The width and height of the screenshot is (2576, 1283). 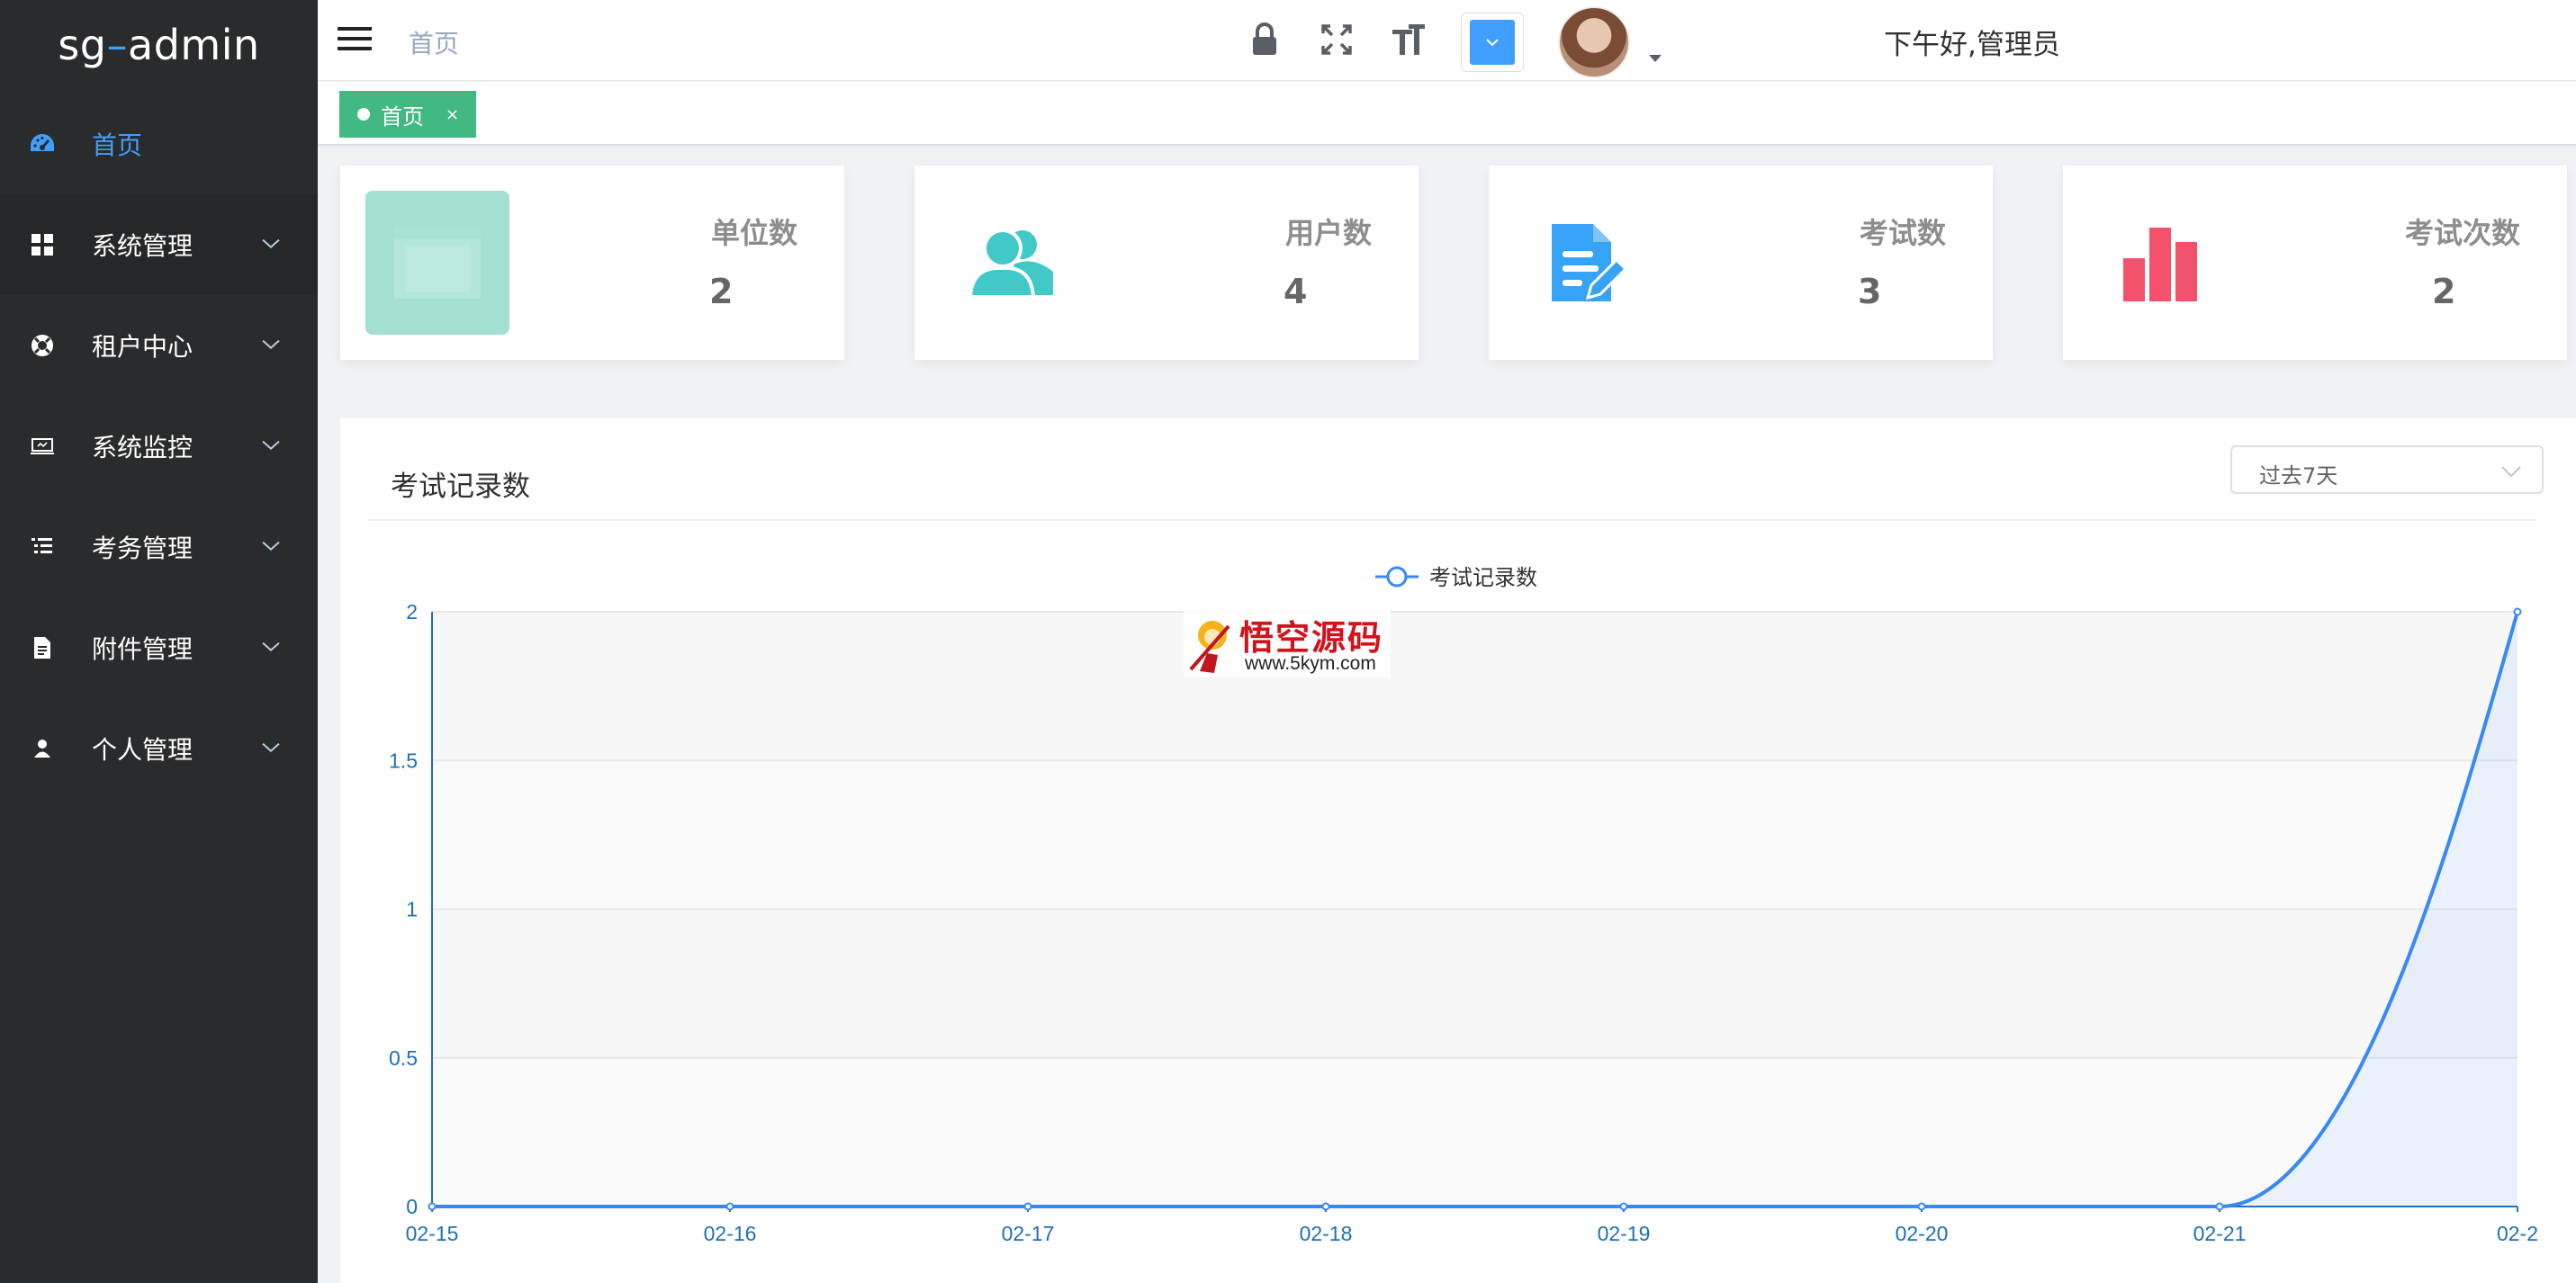 What do you see at coordinates (1870, 291) in the screenshot?
I see `stat-value: 3` at bounding box center [1870, 291].